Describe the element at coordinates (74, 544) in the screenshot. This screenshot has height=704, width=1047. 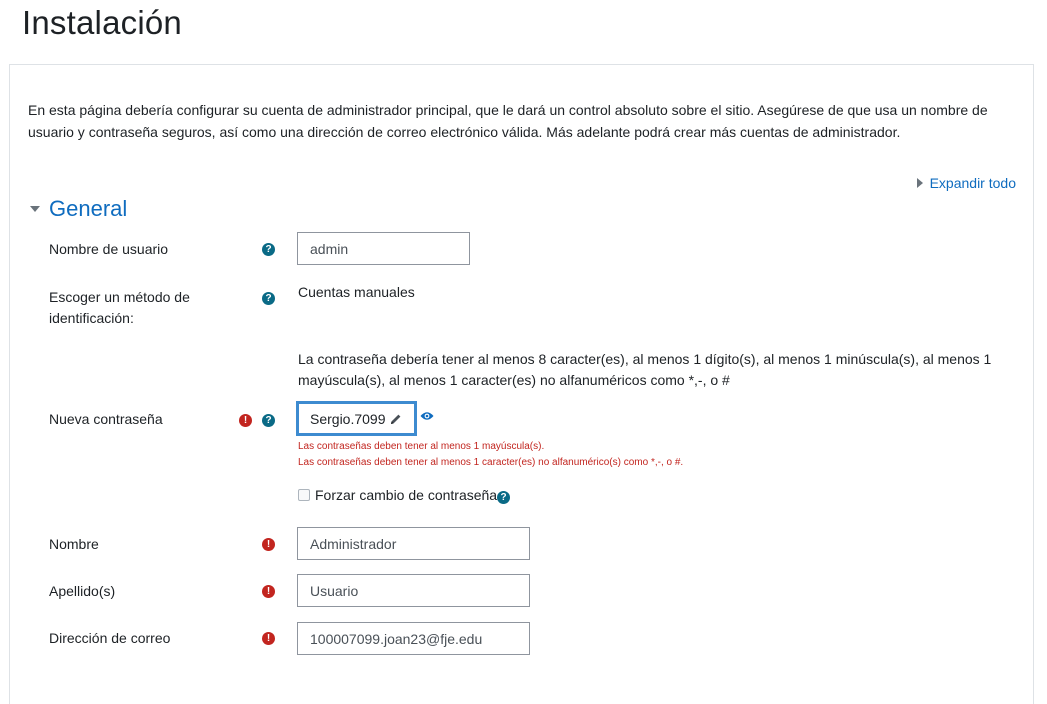
I see `firstname-label: Nombre` at that location.